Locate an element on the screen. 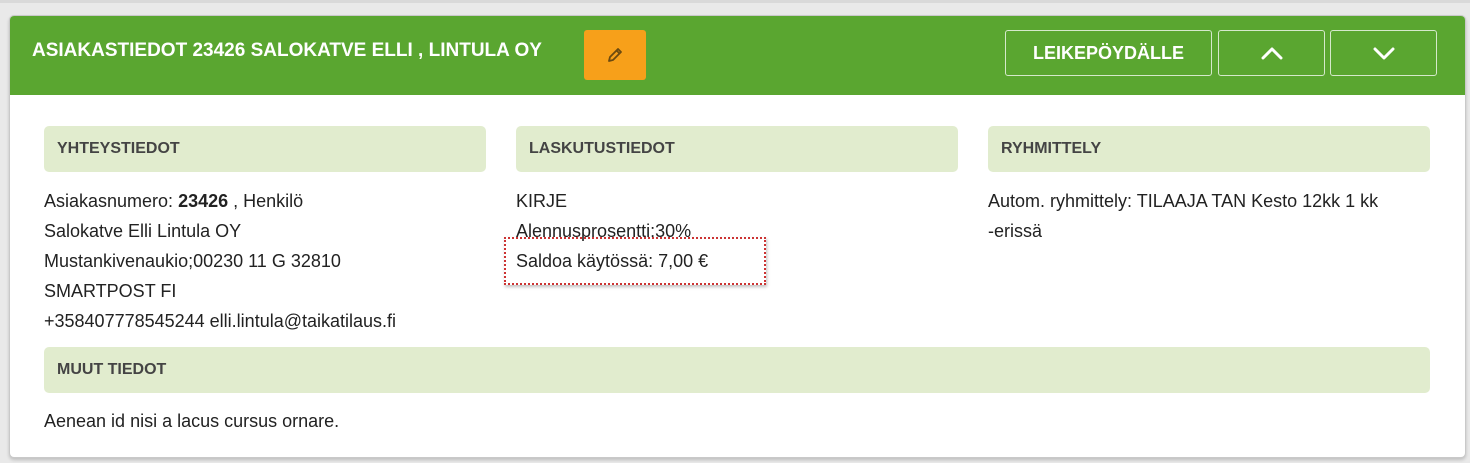 The height and width of the screenshot is (463, 1470). contact-section-heading: YHTEYSTIEDOT is located at coordinates (265, 149).